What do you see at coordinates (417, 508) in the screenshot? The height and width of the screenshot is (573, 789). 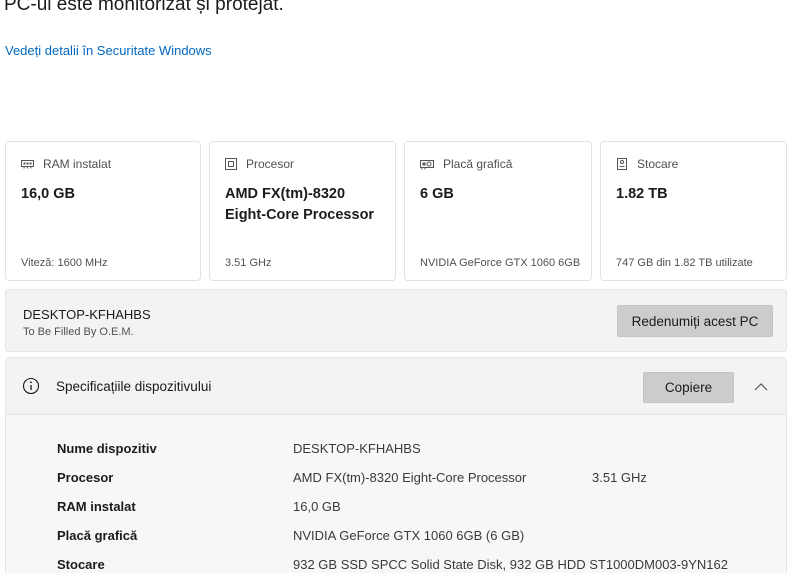 I see `spec-row-ram: RAM instalat 16,0 GB` at bounding box center [417, 508].